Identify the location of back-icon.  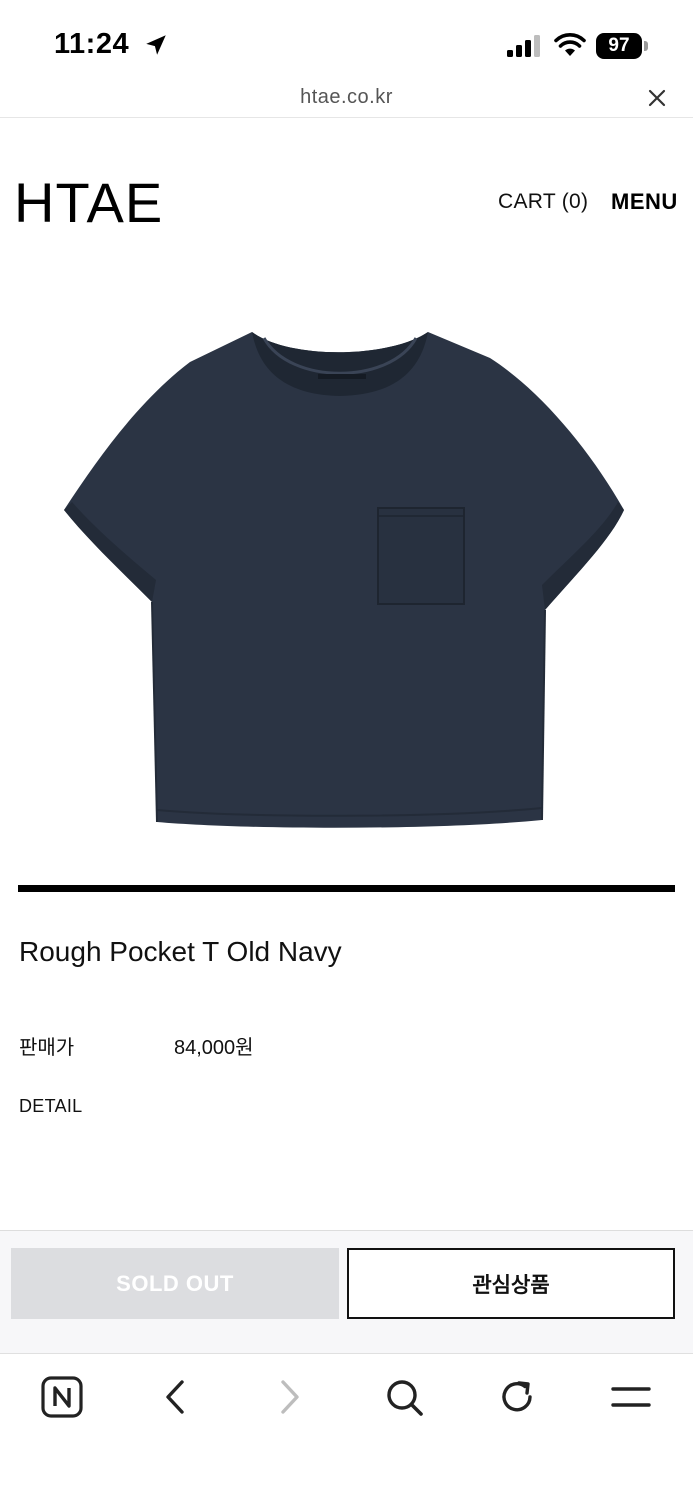
(175, 1397).